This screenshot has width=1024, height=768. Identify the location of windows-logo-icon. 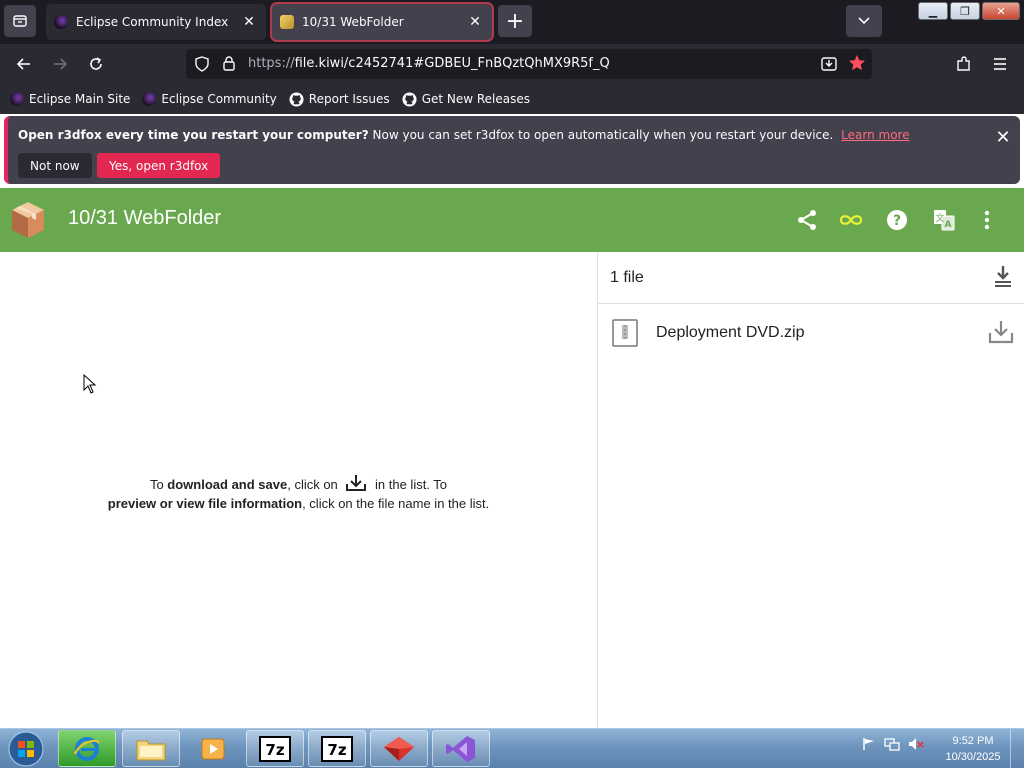
(26, 749).